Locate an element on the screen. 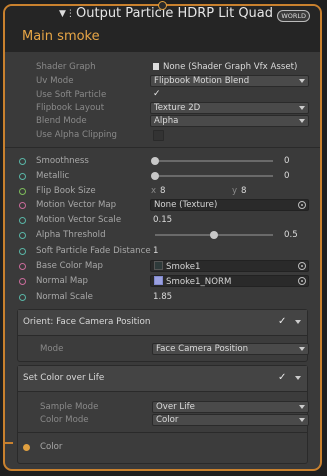 Image resolution: width=327 pixels, height=476 pixels. motion-vector-scale-value: 0.15 is located at coordinates (163, 220).